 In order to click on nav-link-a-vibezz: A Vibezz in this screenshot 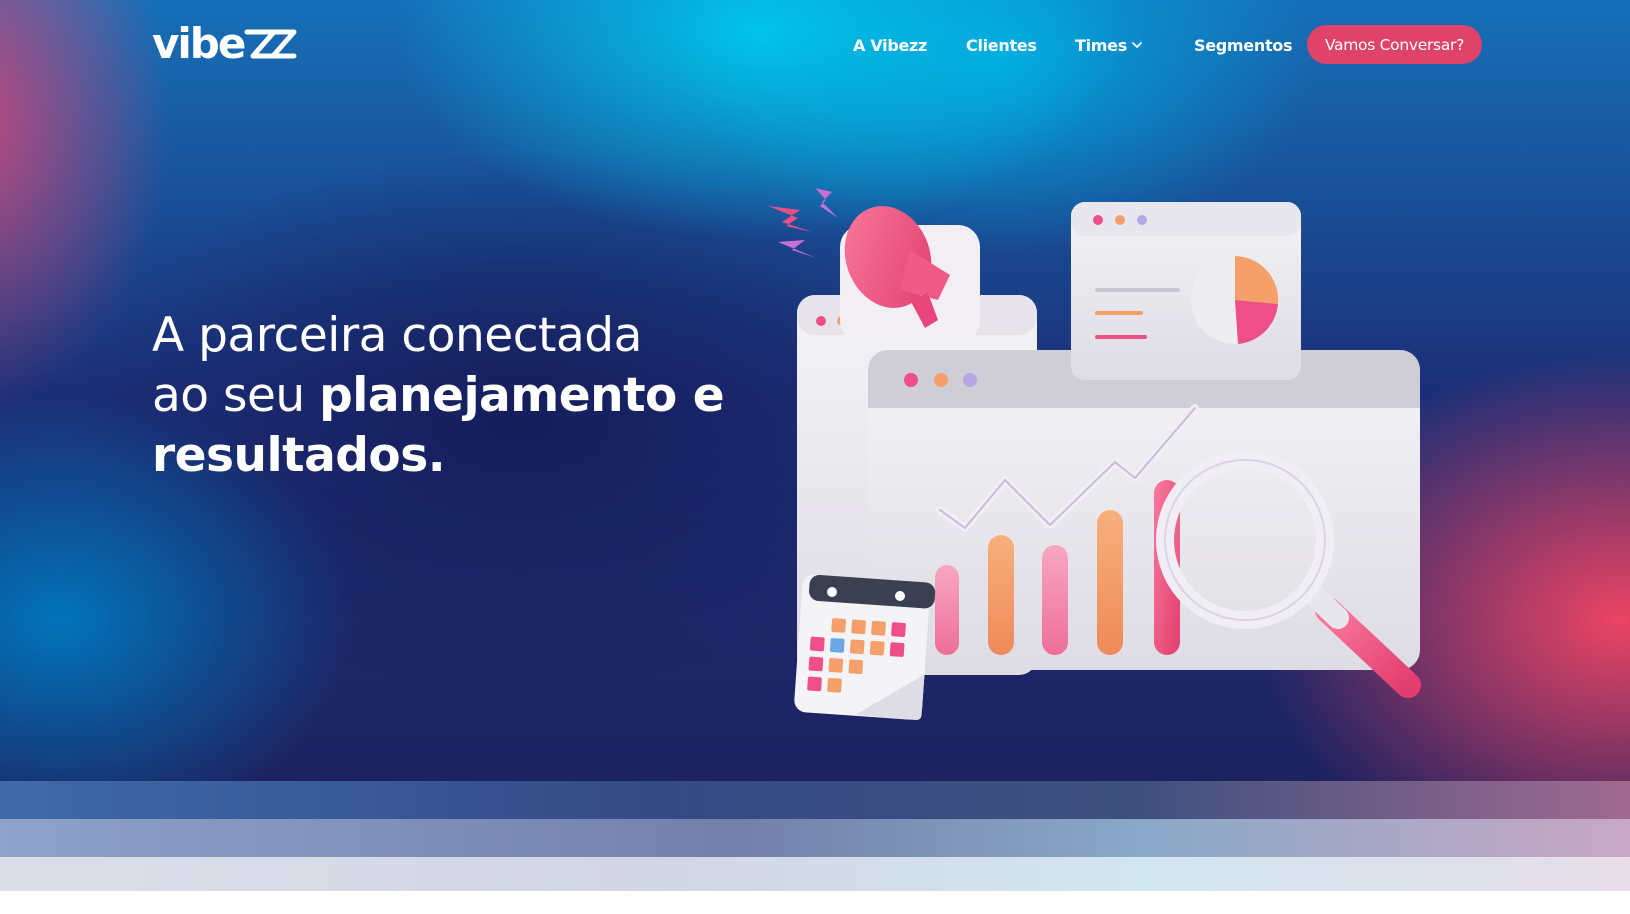, I will do `click(890, 45)`.